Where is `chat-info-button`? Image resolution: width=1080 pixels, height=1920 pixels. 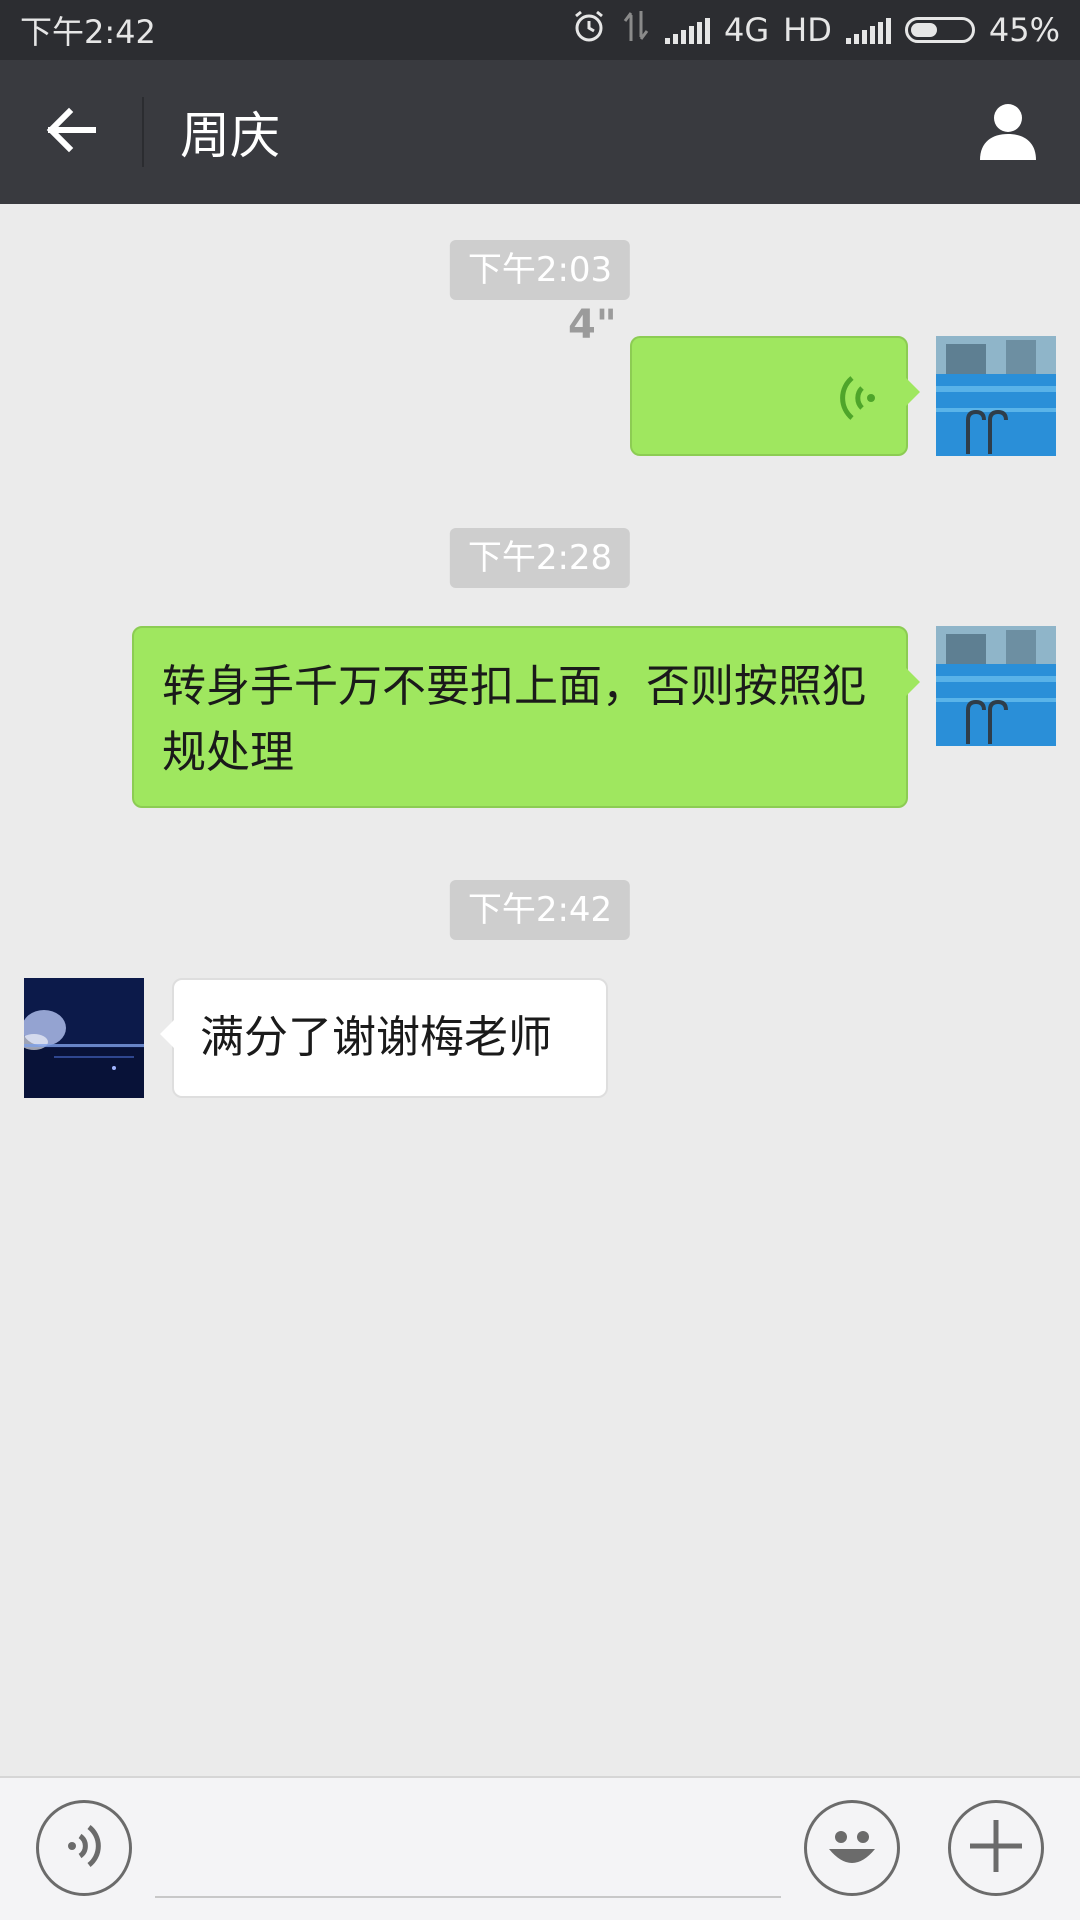
chat-info-button is located at coordinates (1008, 132).